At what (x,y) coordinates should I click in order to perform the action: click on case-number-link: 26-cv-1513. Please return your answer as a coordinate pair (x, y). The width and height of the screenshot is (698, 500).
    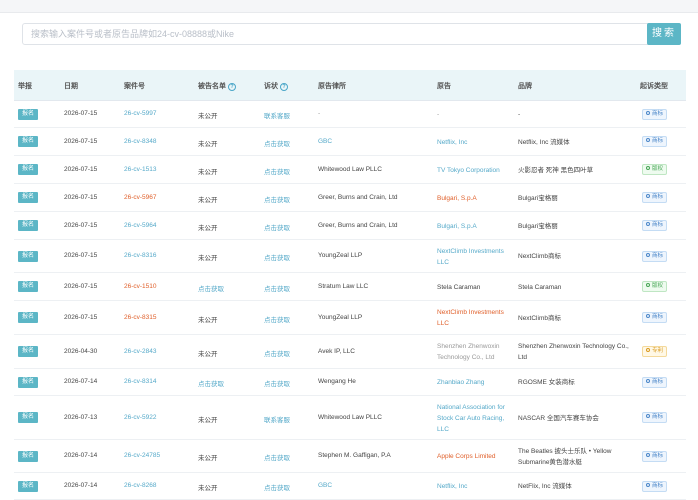
    Looking at the image, I should click on (140, 169).